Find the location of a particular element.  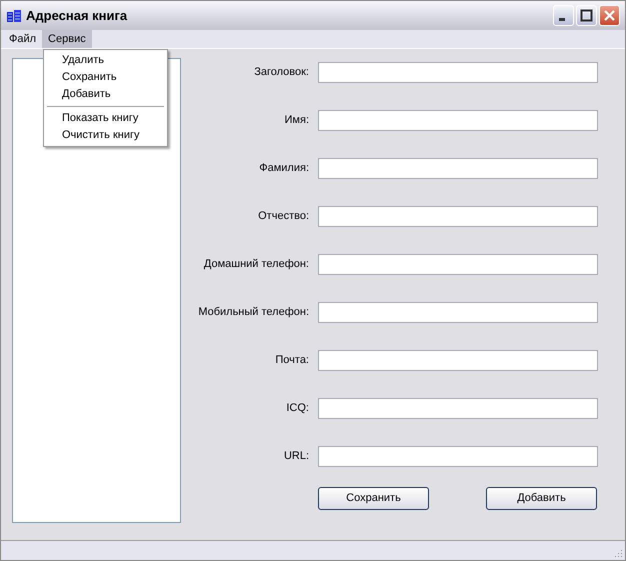

field-label: Фамилия: is located at coordinates (284, 168).